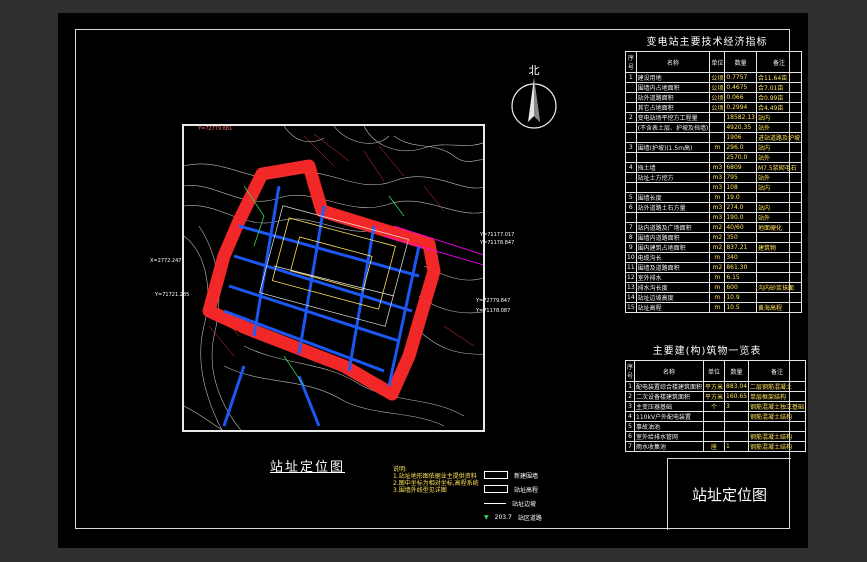 The width and height of the screenshot is (867, 562). Describe the element at coordinates (673, 287) in the screenshot. I see `table-cell: 排水沟长度` at that location.